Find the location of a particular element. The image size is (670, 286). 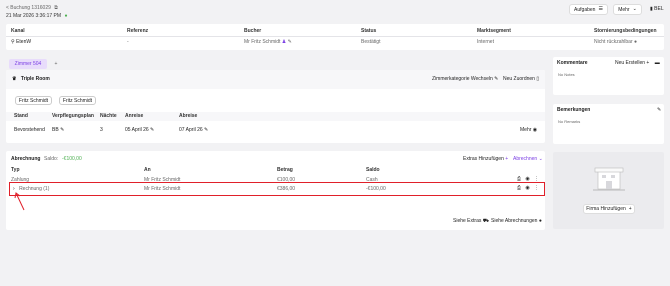

col-naechte: Nächte is located at coordinates (108, 116).